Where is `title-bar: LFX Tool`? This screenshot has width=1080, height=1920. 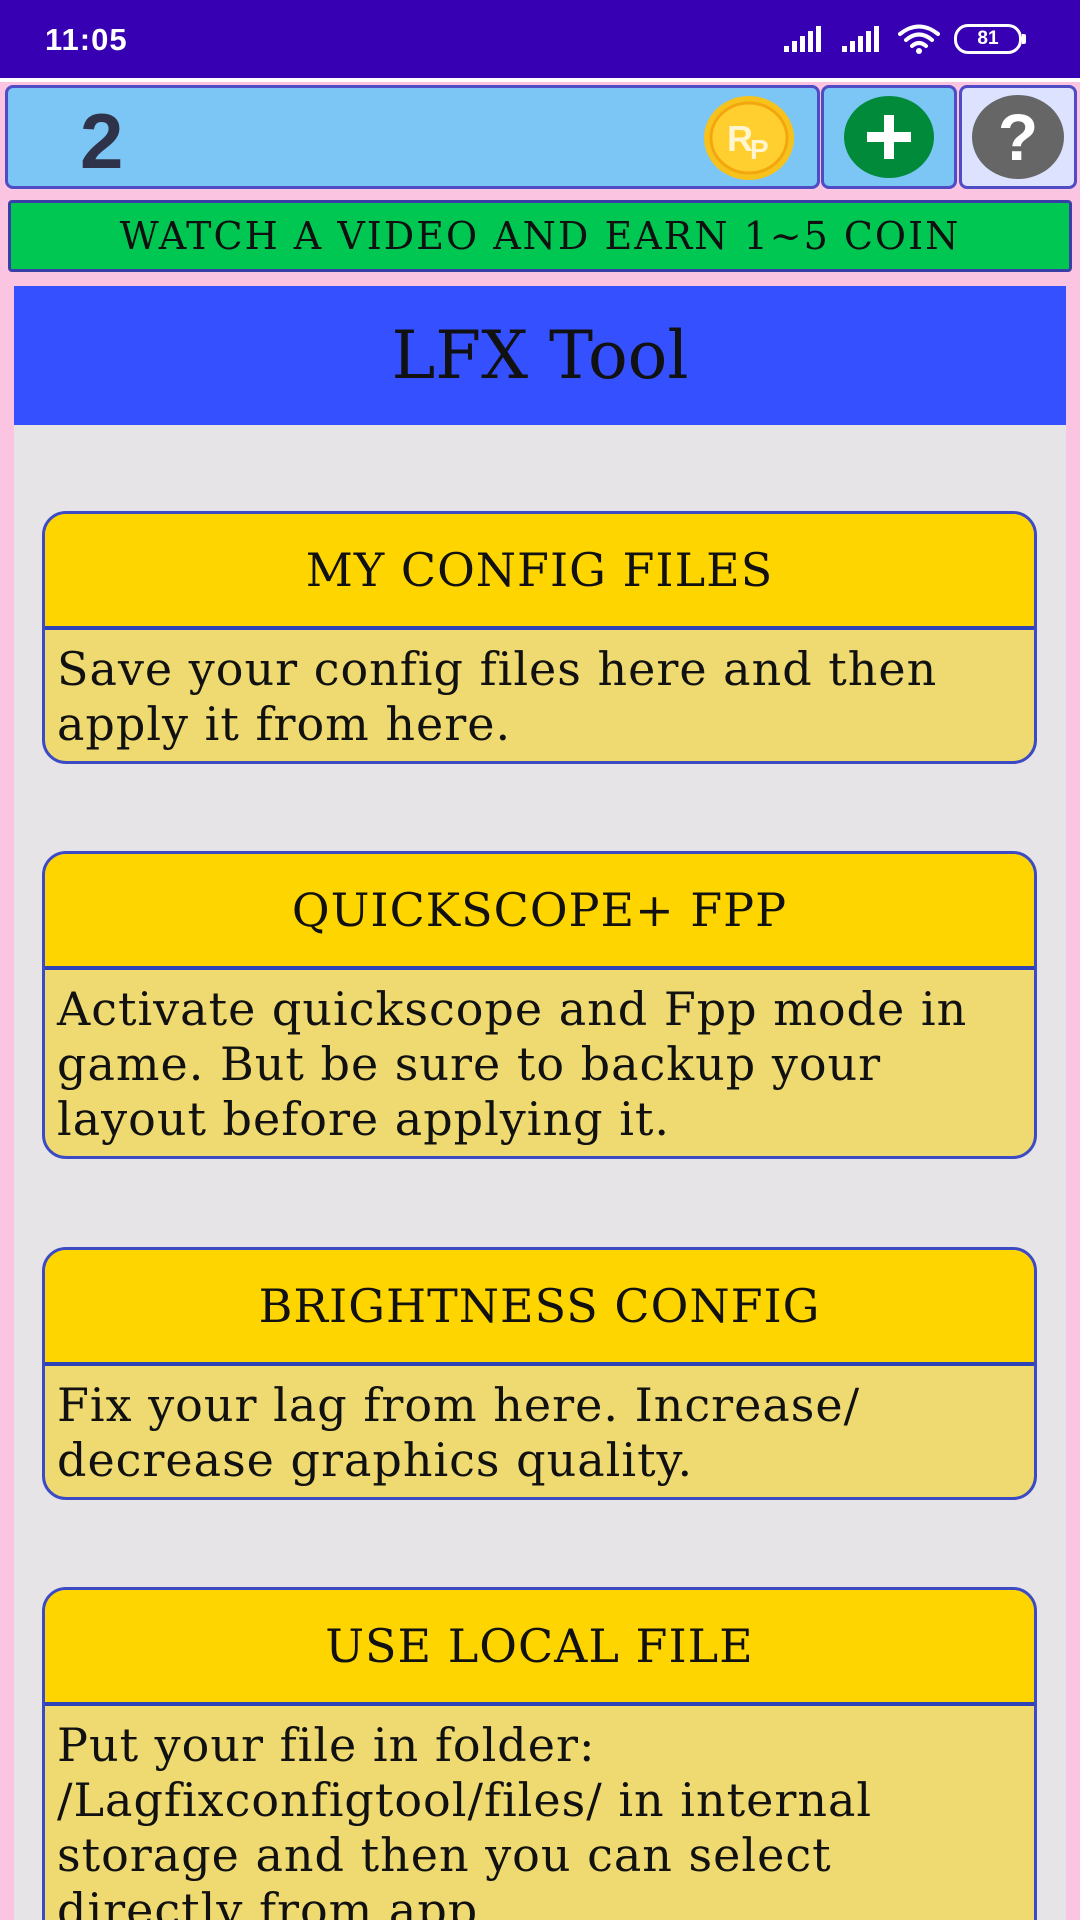
title-bar: LFX Tool is located at coordinates (540, 355).